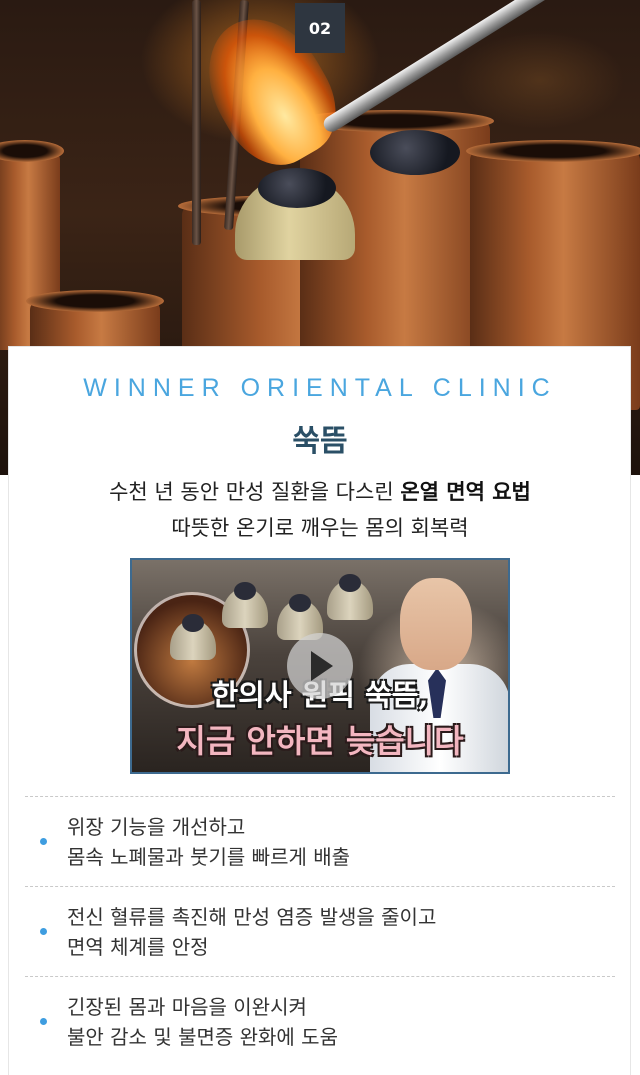 The image size is (640, 1075). Describe the element at coordinates (202, 1036) in the screenshot. I see `benefit-line: 불안 감소 및 불면증 완화에 도움` at that location.